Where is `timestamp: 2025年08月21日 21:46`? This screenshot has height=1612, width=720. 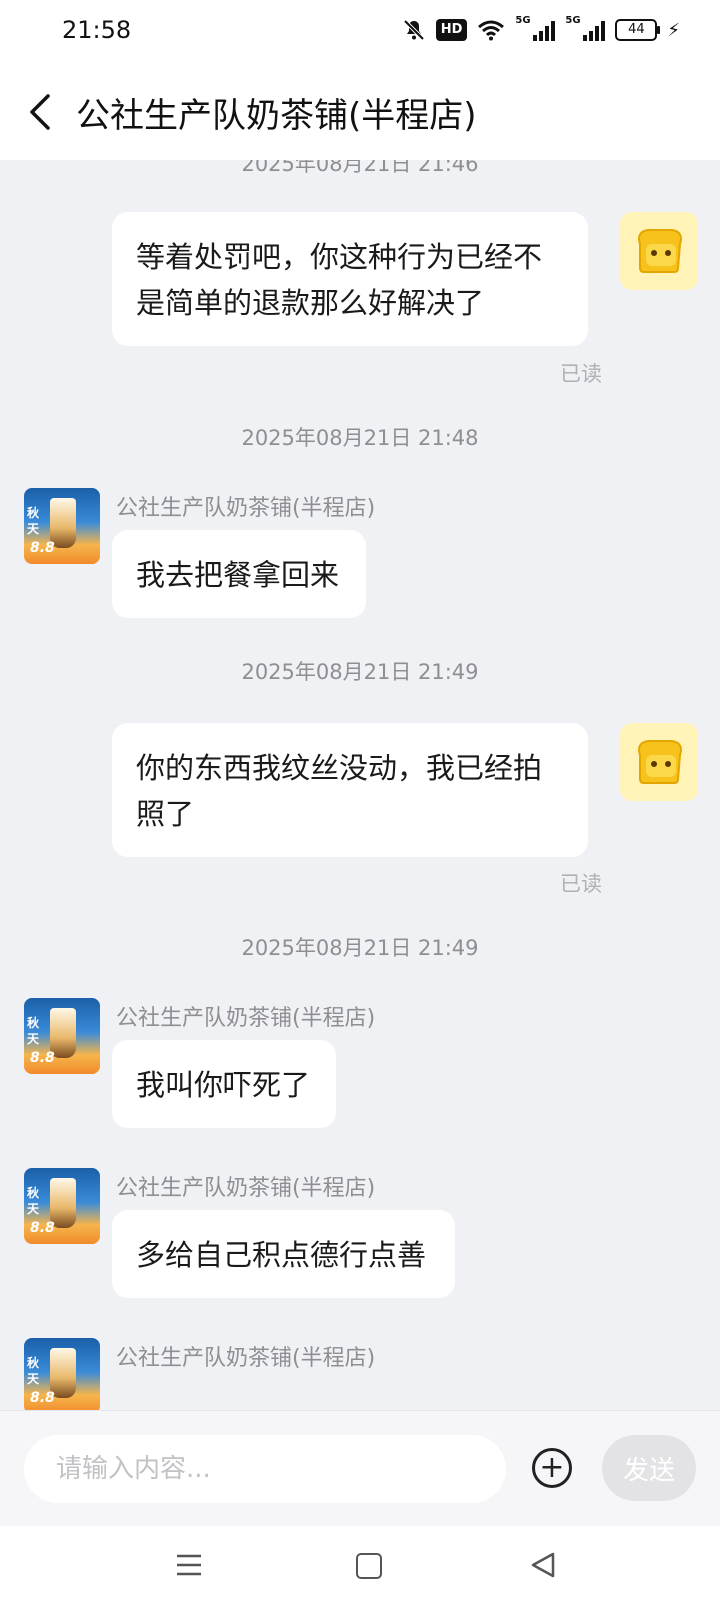
timestamp: 2025年08月21日 21:46 is located at coordinates (360, 168).